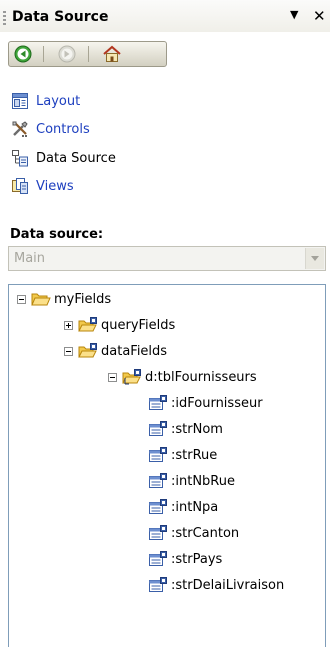 The width and height of the screenshot is (330, 647). I want to click on task-layout-label: Layout, so click(58, 101).